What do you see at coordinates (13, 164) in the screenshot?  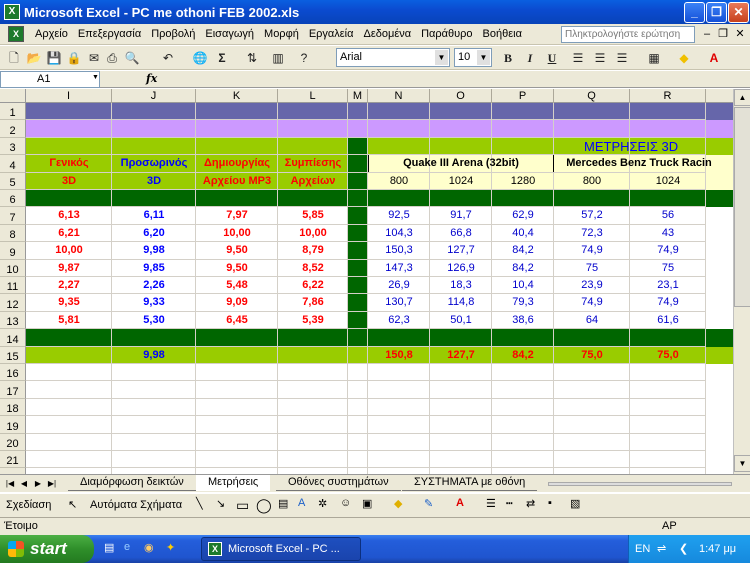 I see `row-header: 4` at bounding box center [13, 164].